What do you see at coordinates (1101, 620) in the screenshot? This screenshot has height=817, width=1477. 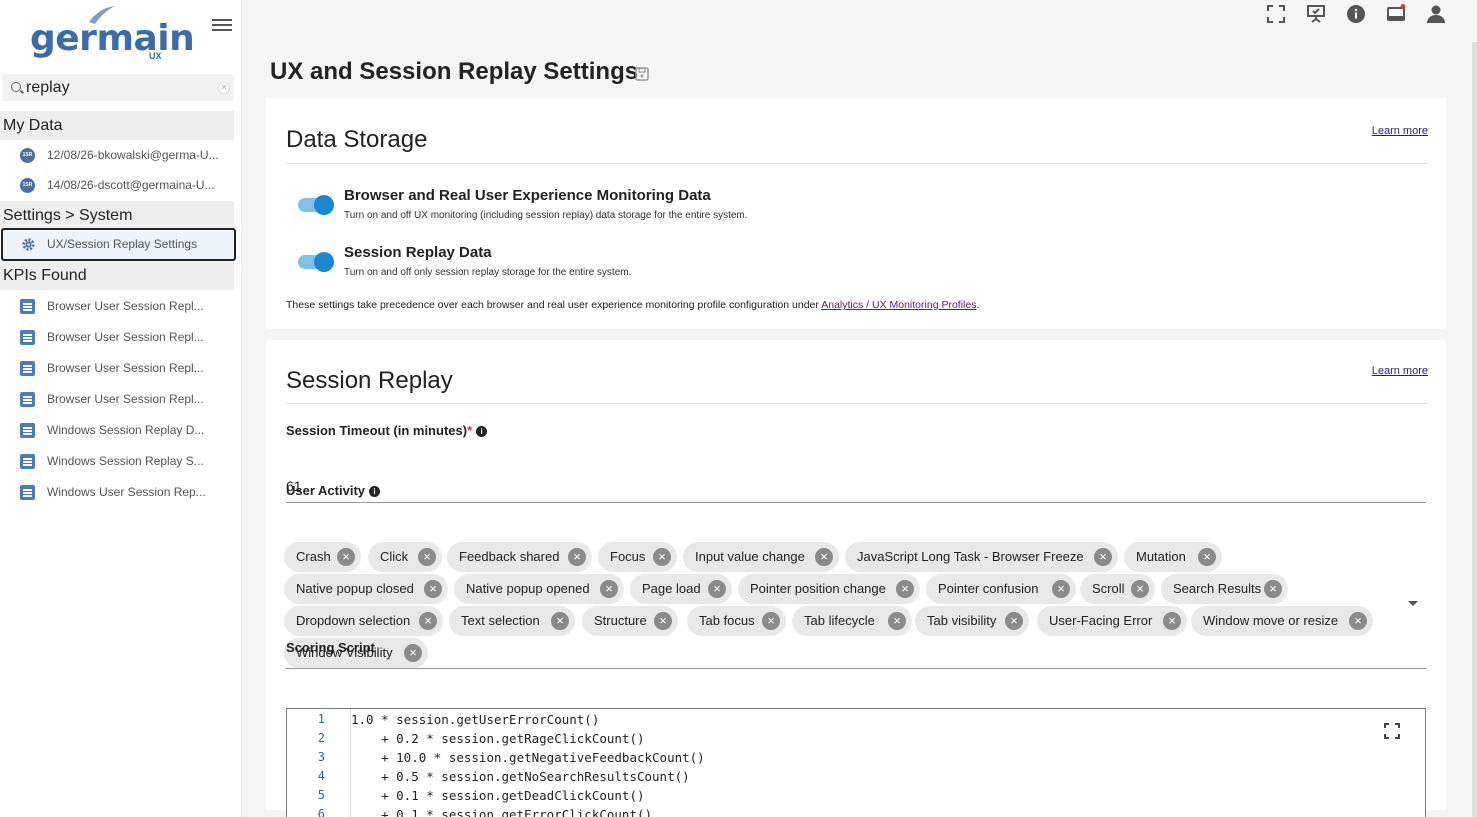 I see `activity-chip-label: User-Facing Error` at bounding box center [1101, 620].